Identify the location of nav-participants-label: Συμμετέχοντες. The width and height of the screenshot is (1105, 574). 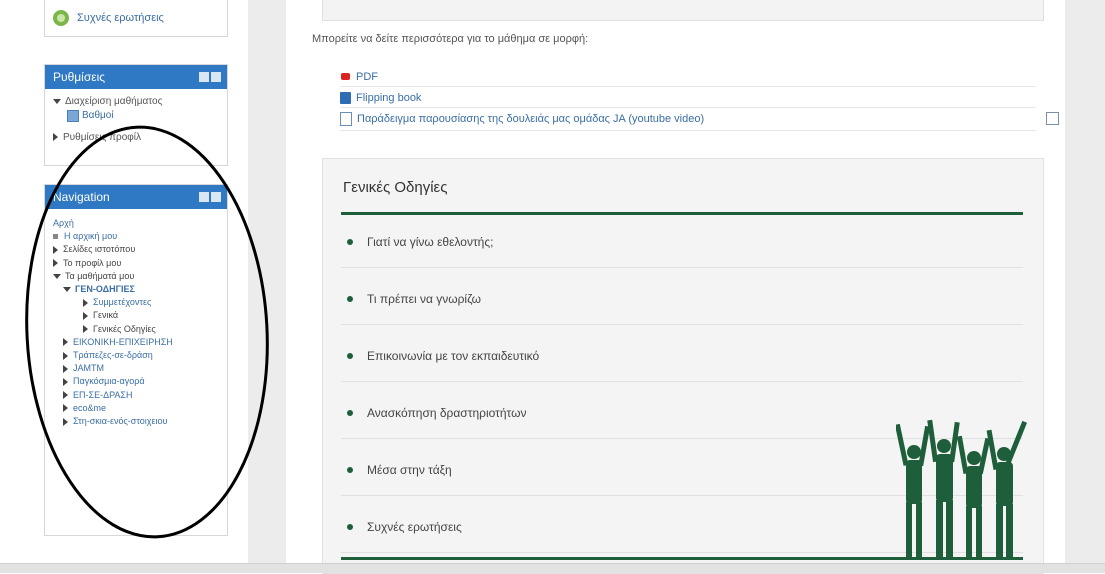
(122, 302).